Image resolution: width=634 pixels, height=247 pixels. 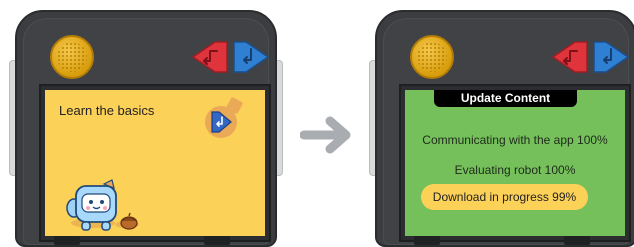 What do you see at coordinates (505, 98) in the screenshot?
I see `update-content-title: Update Content` at bounding box center [505, 98].